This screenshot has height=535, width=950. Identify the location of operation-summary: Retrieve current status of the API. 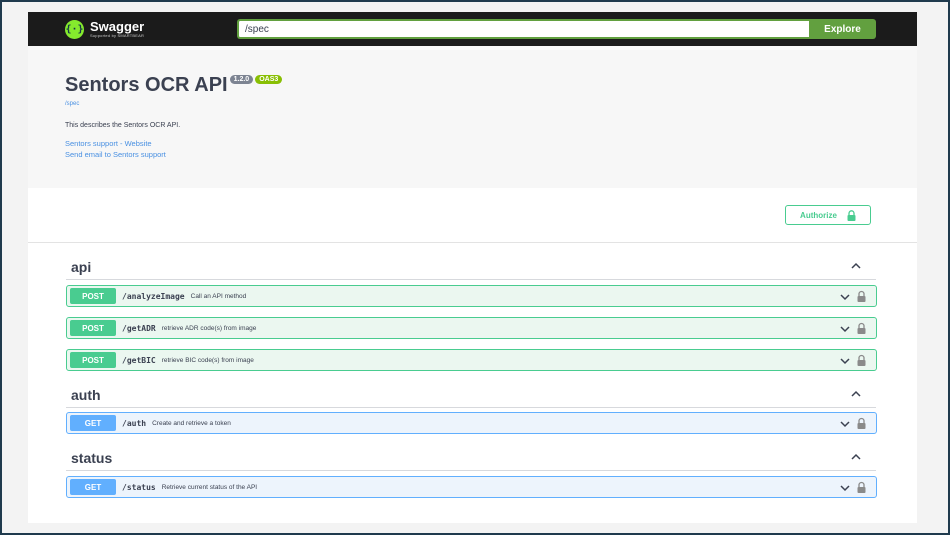
(209, 487).